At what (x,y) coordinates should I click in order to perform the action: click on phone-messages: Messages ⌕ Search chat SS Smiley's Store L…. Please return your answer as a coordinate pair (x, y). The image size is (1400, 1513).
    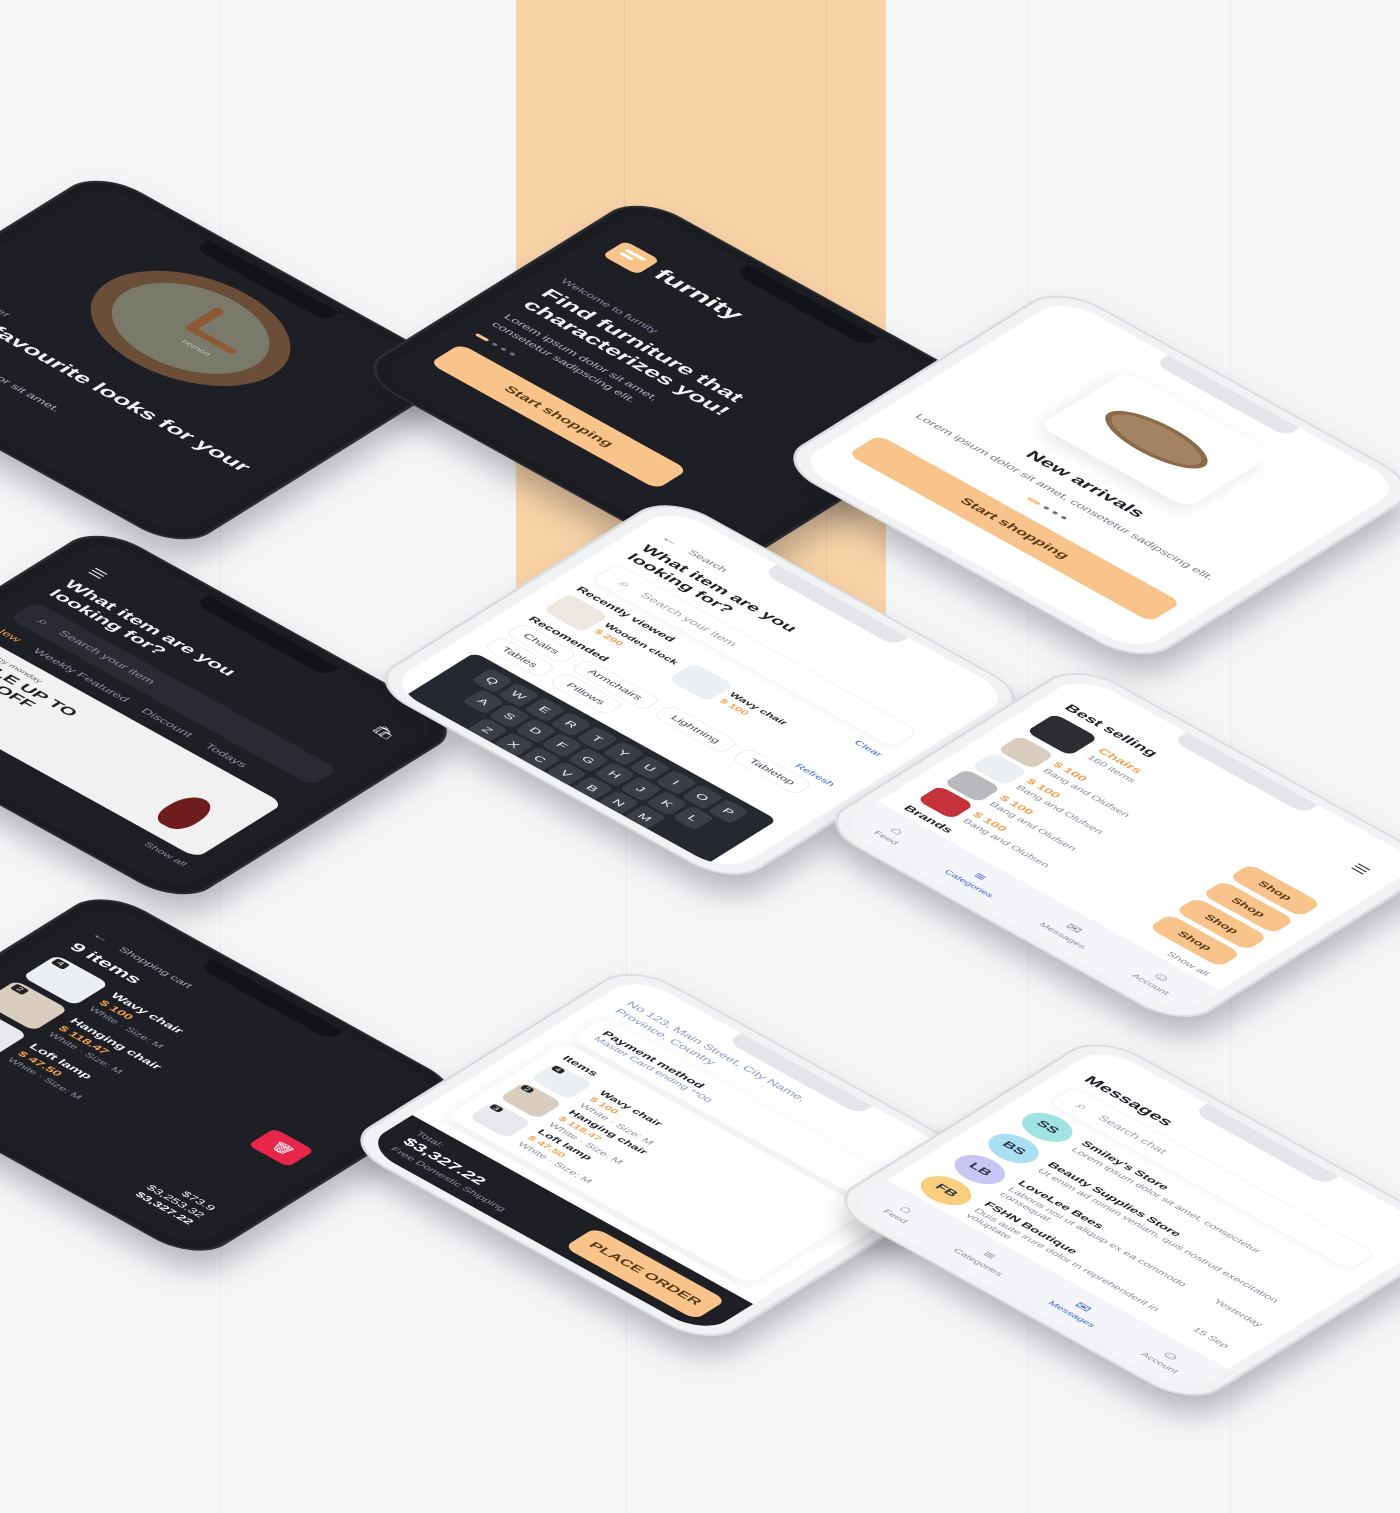
    Looking at the image, I should click on (1112, 1220).